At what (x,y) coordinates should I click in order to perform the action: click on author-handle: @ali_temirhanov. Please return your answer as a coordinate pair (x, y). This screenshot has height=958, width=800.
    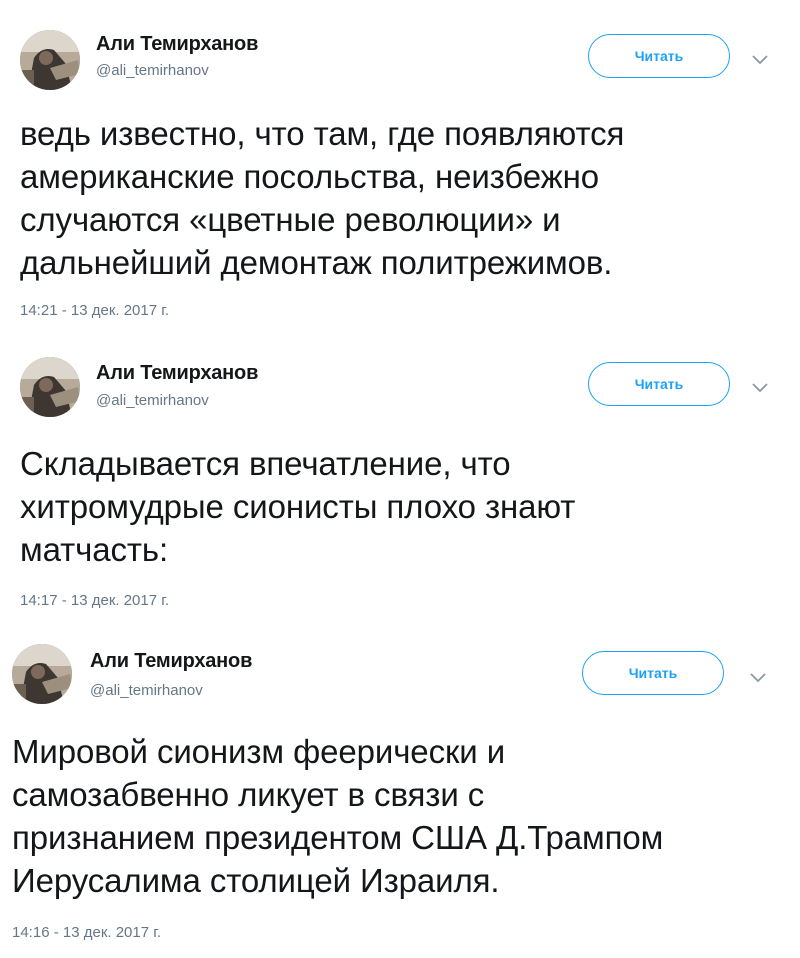
    Looking at the image, I should click on (146, 690).